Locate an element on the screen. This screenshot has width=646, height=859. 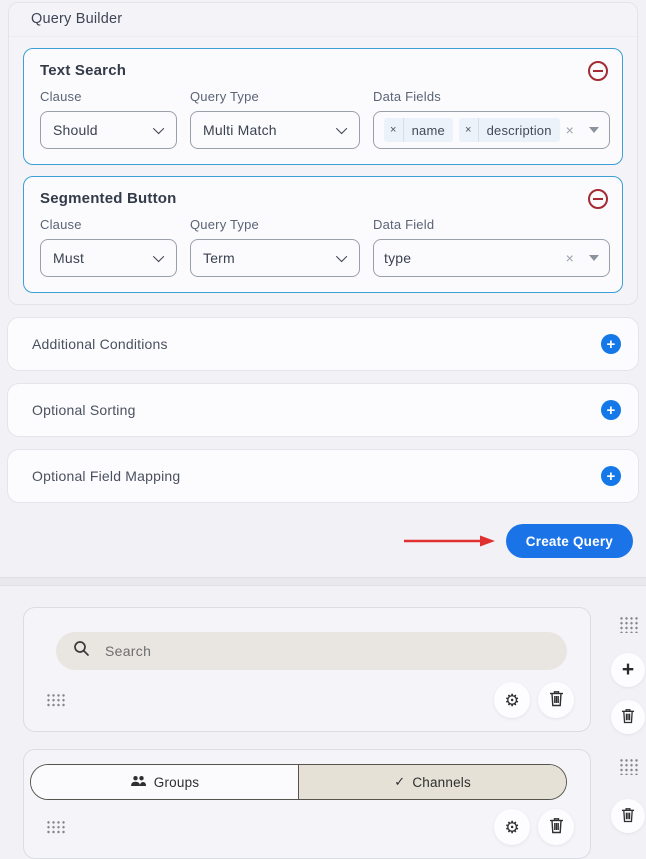
clause-value: Should is located at coordinates (75, 130).